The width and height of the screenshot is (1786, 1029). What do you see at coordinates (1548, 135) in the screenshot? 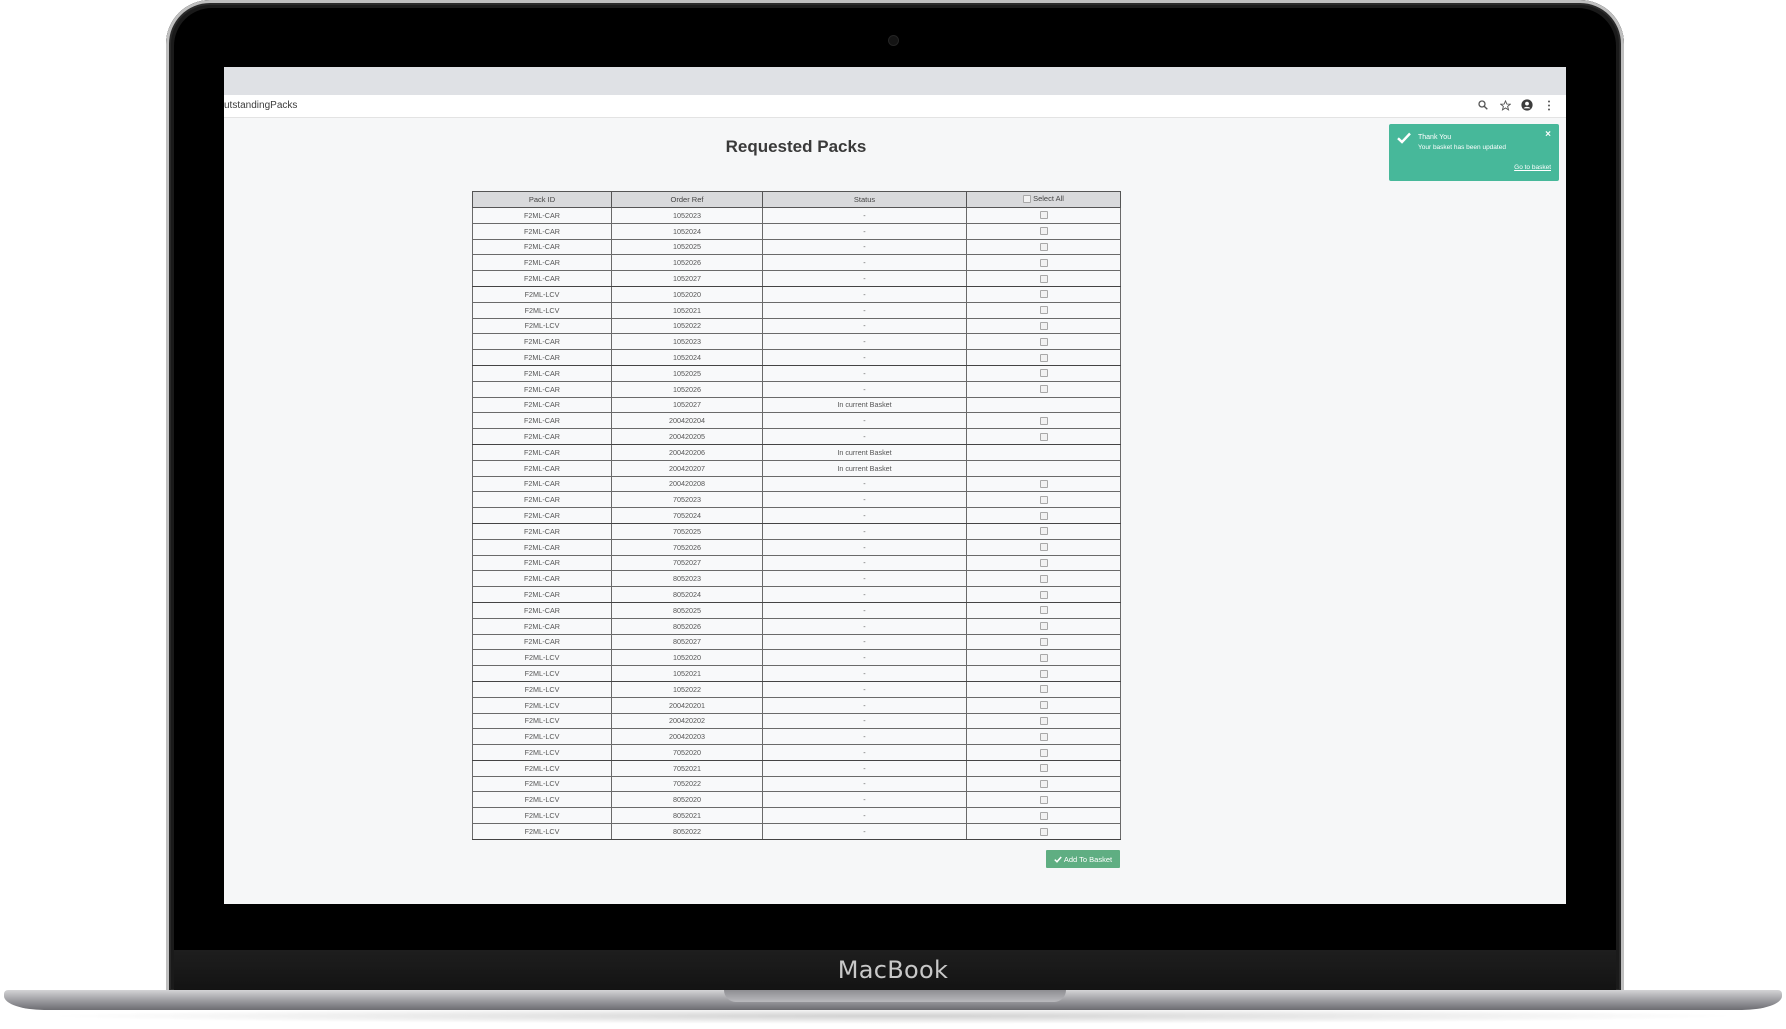
I see `close-icon: ×` at bounding box center [1548, 135].